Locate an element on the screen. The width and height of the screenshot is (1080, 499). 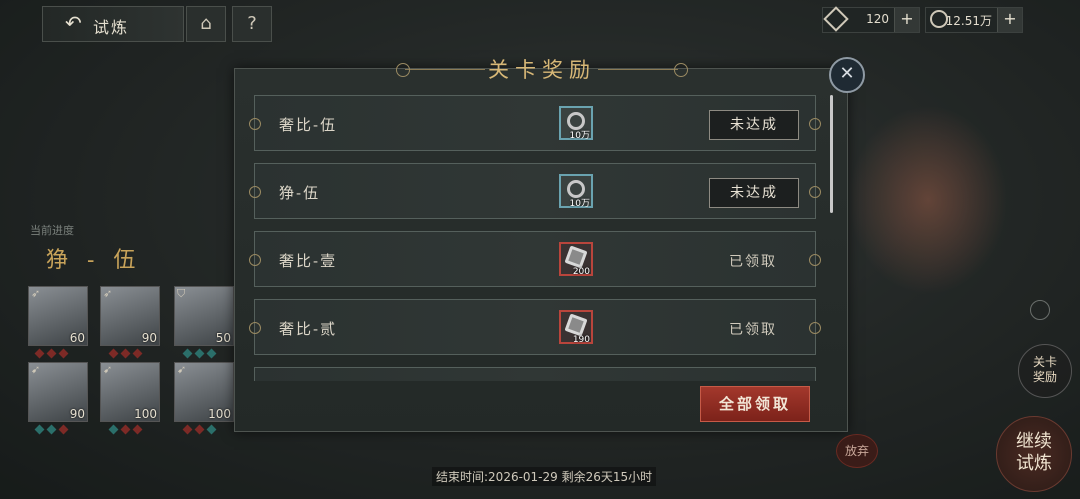
title-ornament-right is located at coordinates (681, 70).